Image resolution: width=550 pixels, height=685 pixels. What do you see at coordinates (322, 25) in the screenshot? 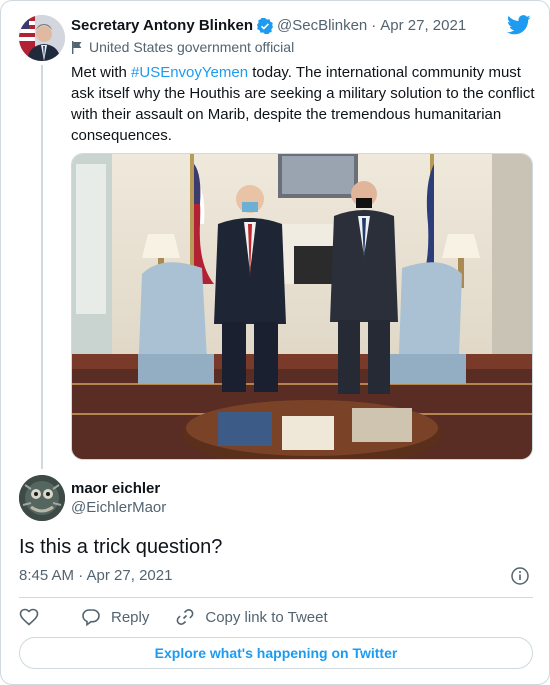
I see `author-handle: @SecBlinken` at bounding box center [322, 25].